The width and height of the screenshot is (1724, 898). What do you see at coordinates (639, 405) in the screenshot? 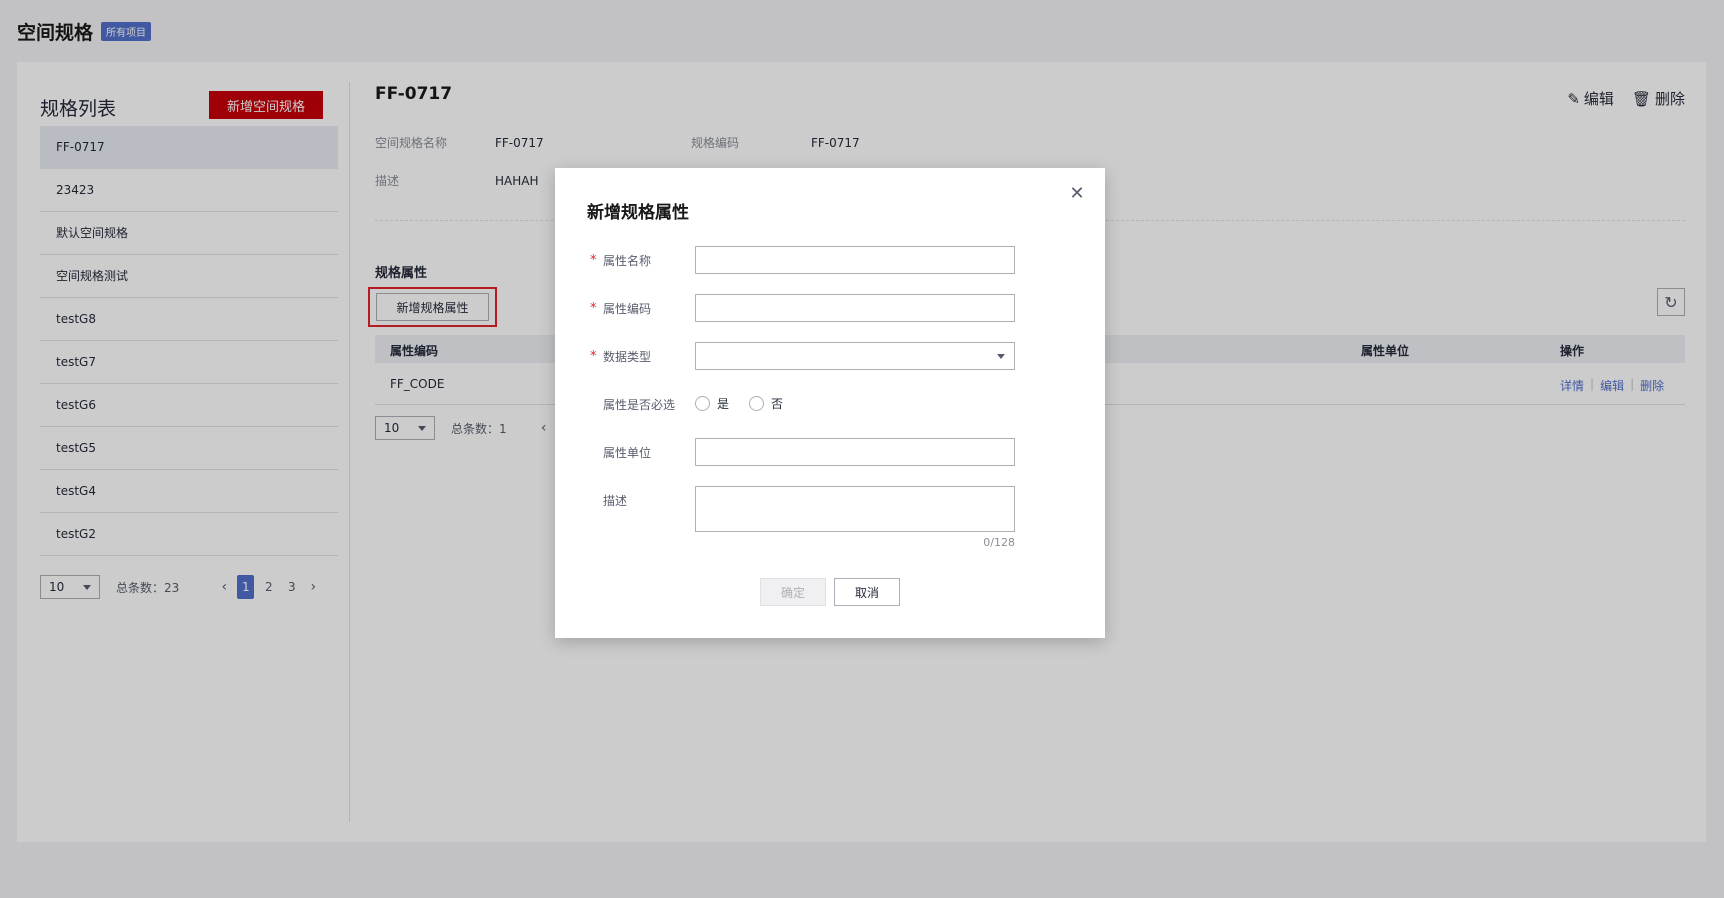
I see `required-label: 属性是否必选` at bounding box center [639, 405].